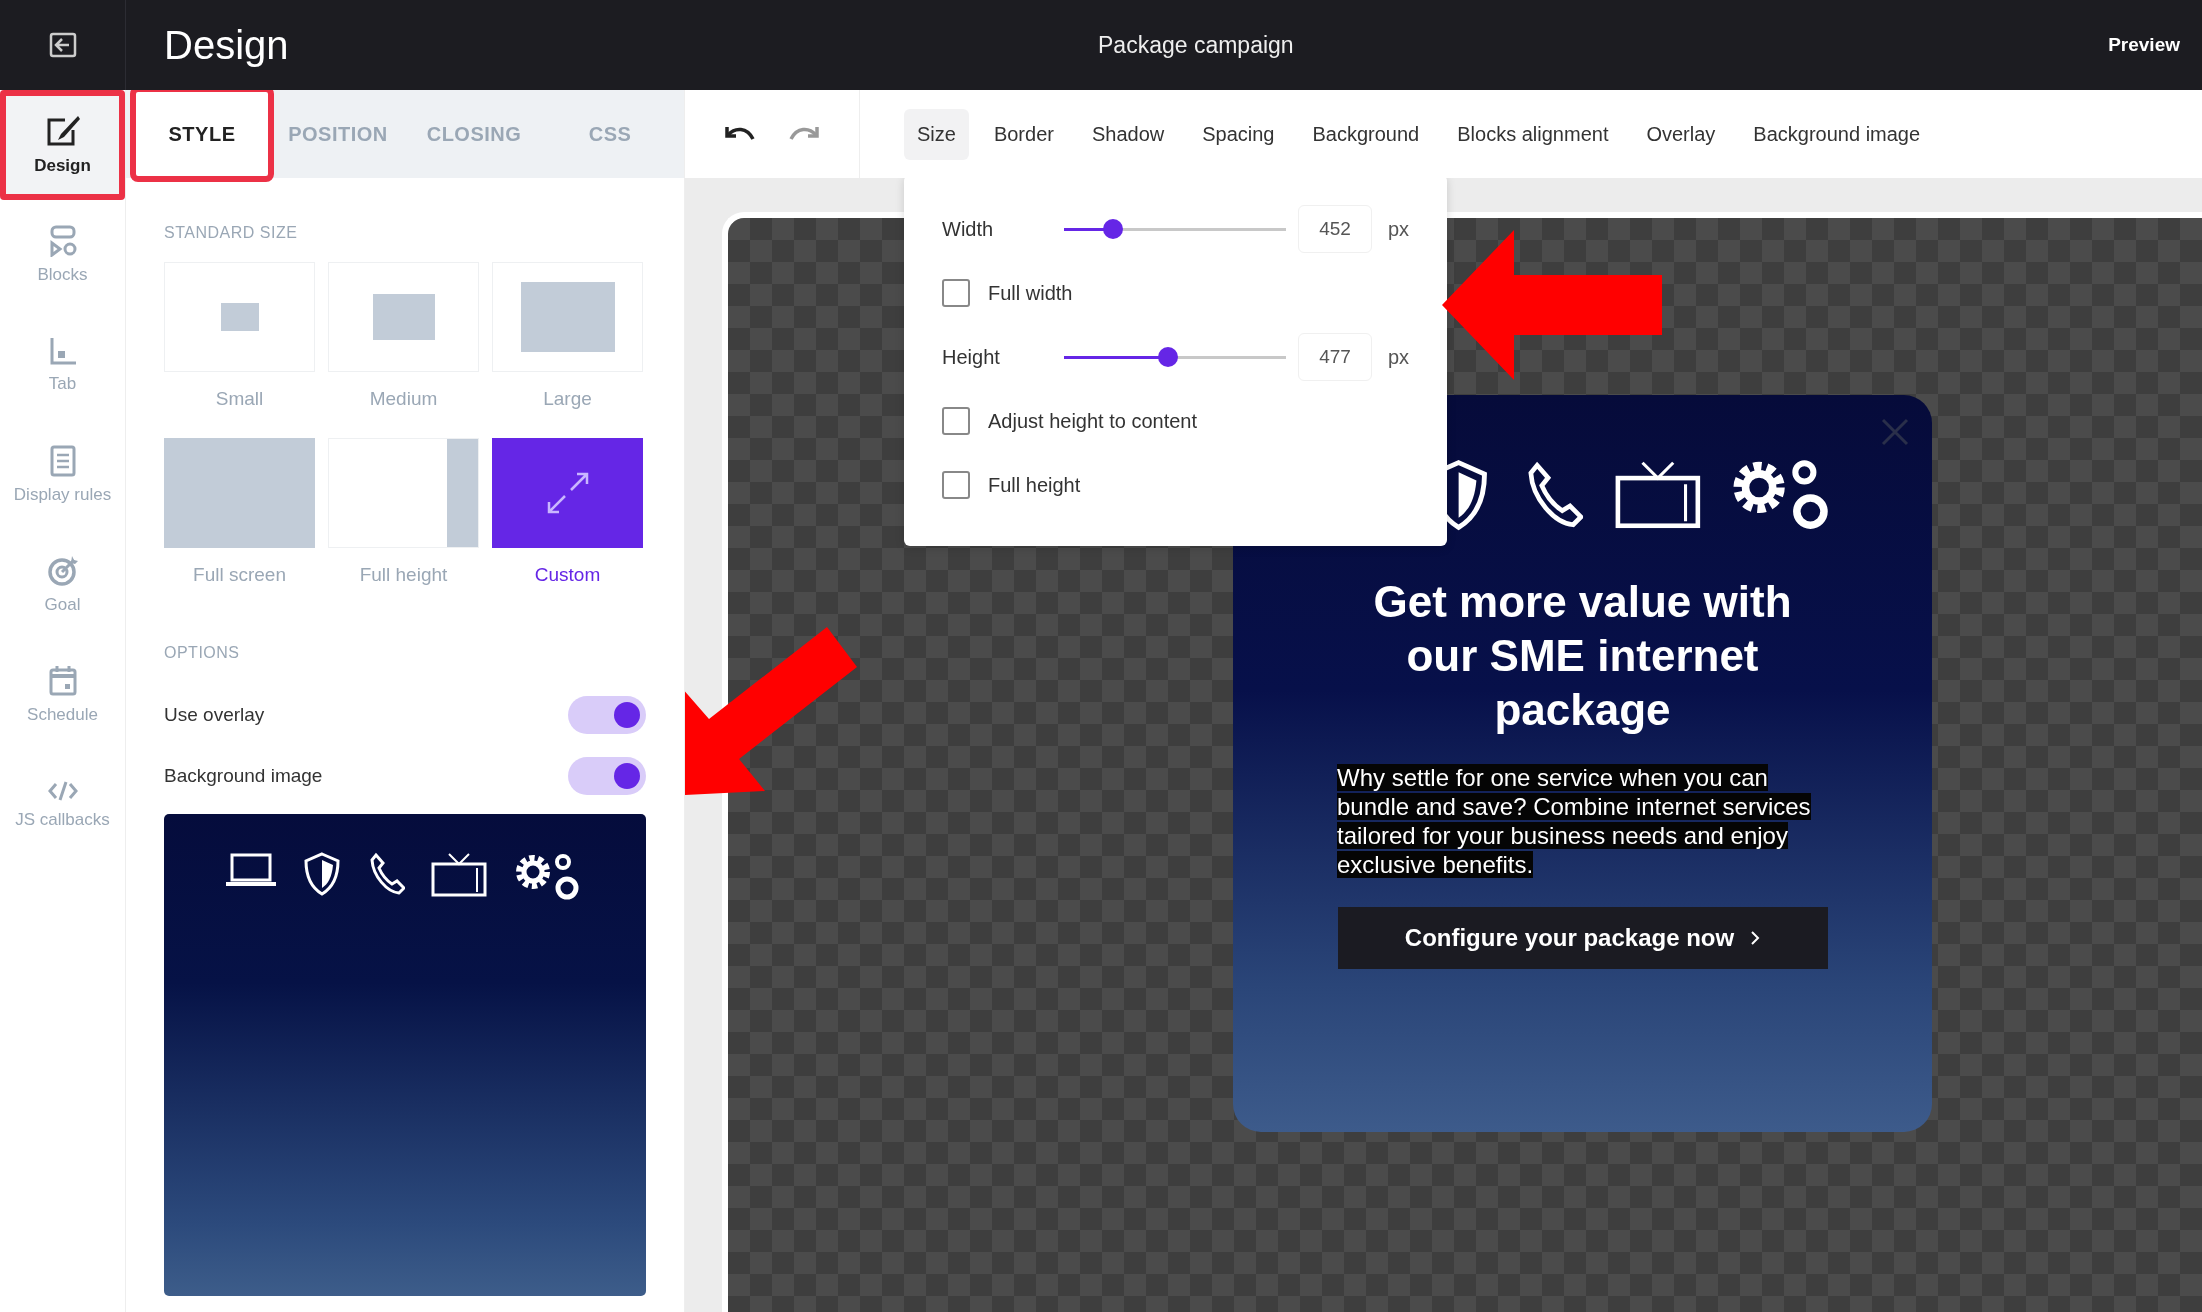  What do you see at coordinates (62, 461) in the screenshot?
I see `document-icon` at bounding box center [62, 461].